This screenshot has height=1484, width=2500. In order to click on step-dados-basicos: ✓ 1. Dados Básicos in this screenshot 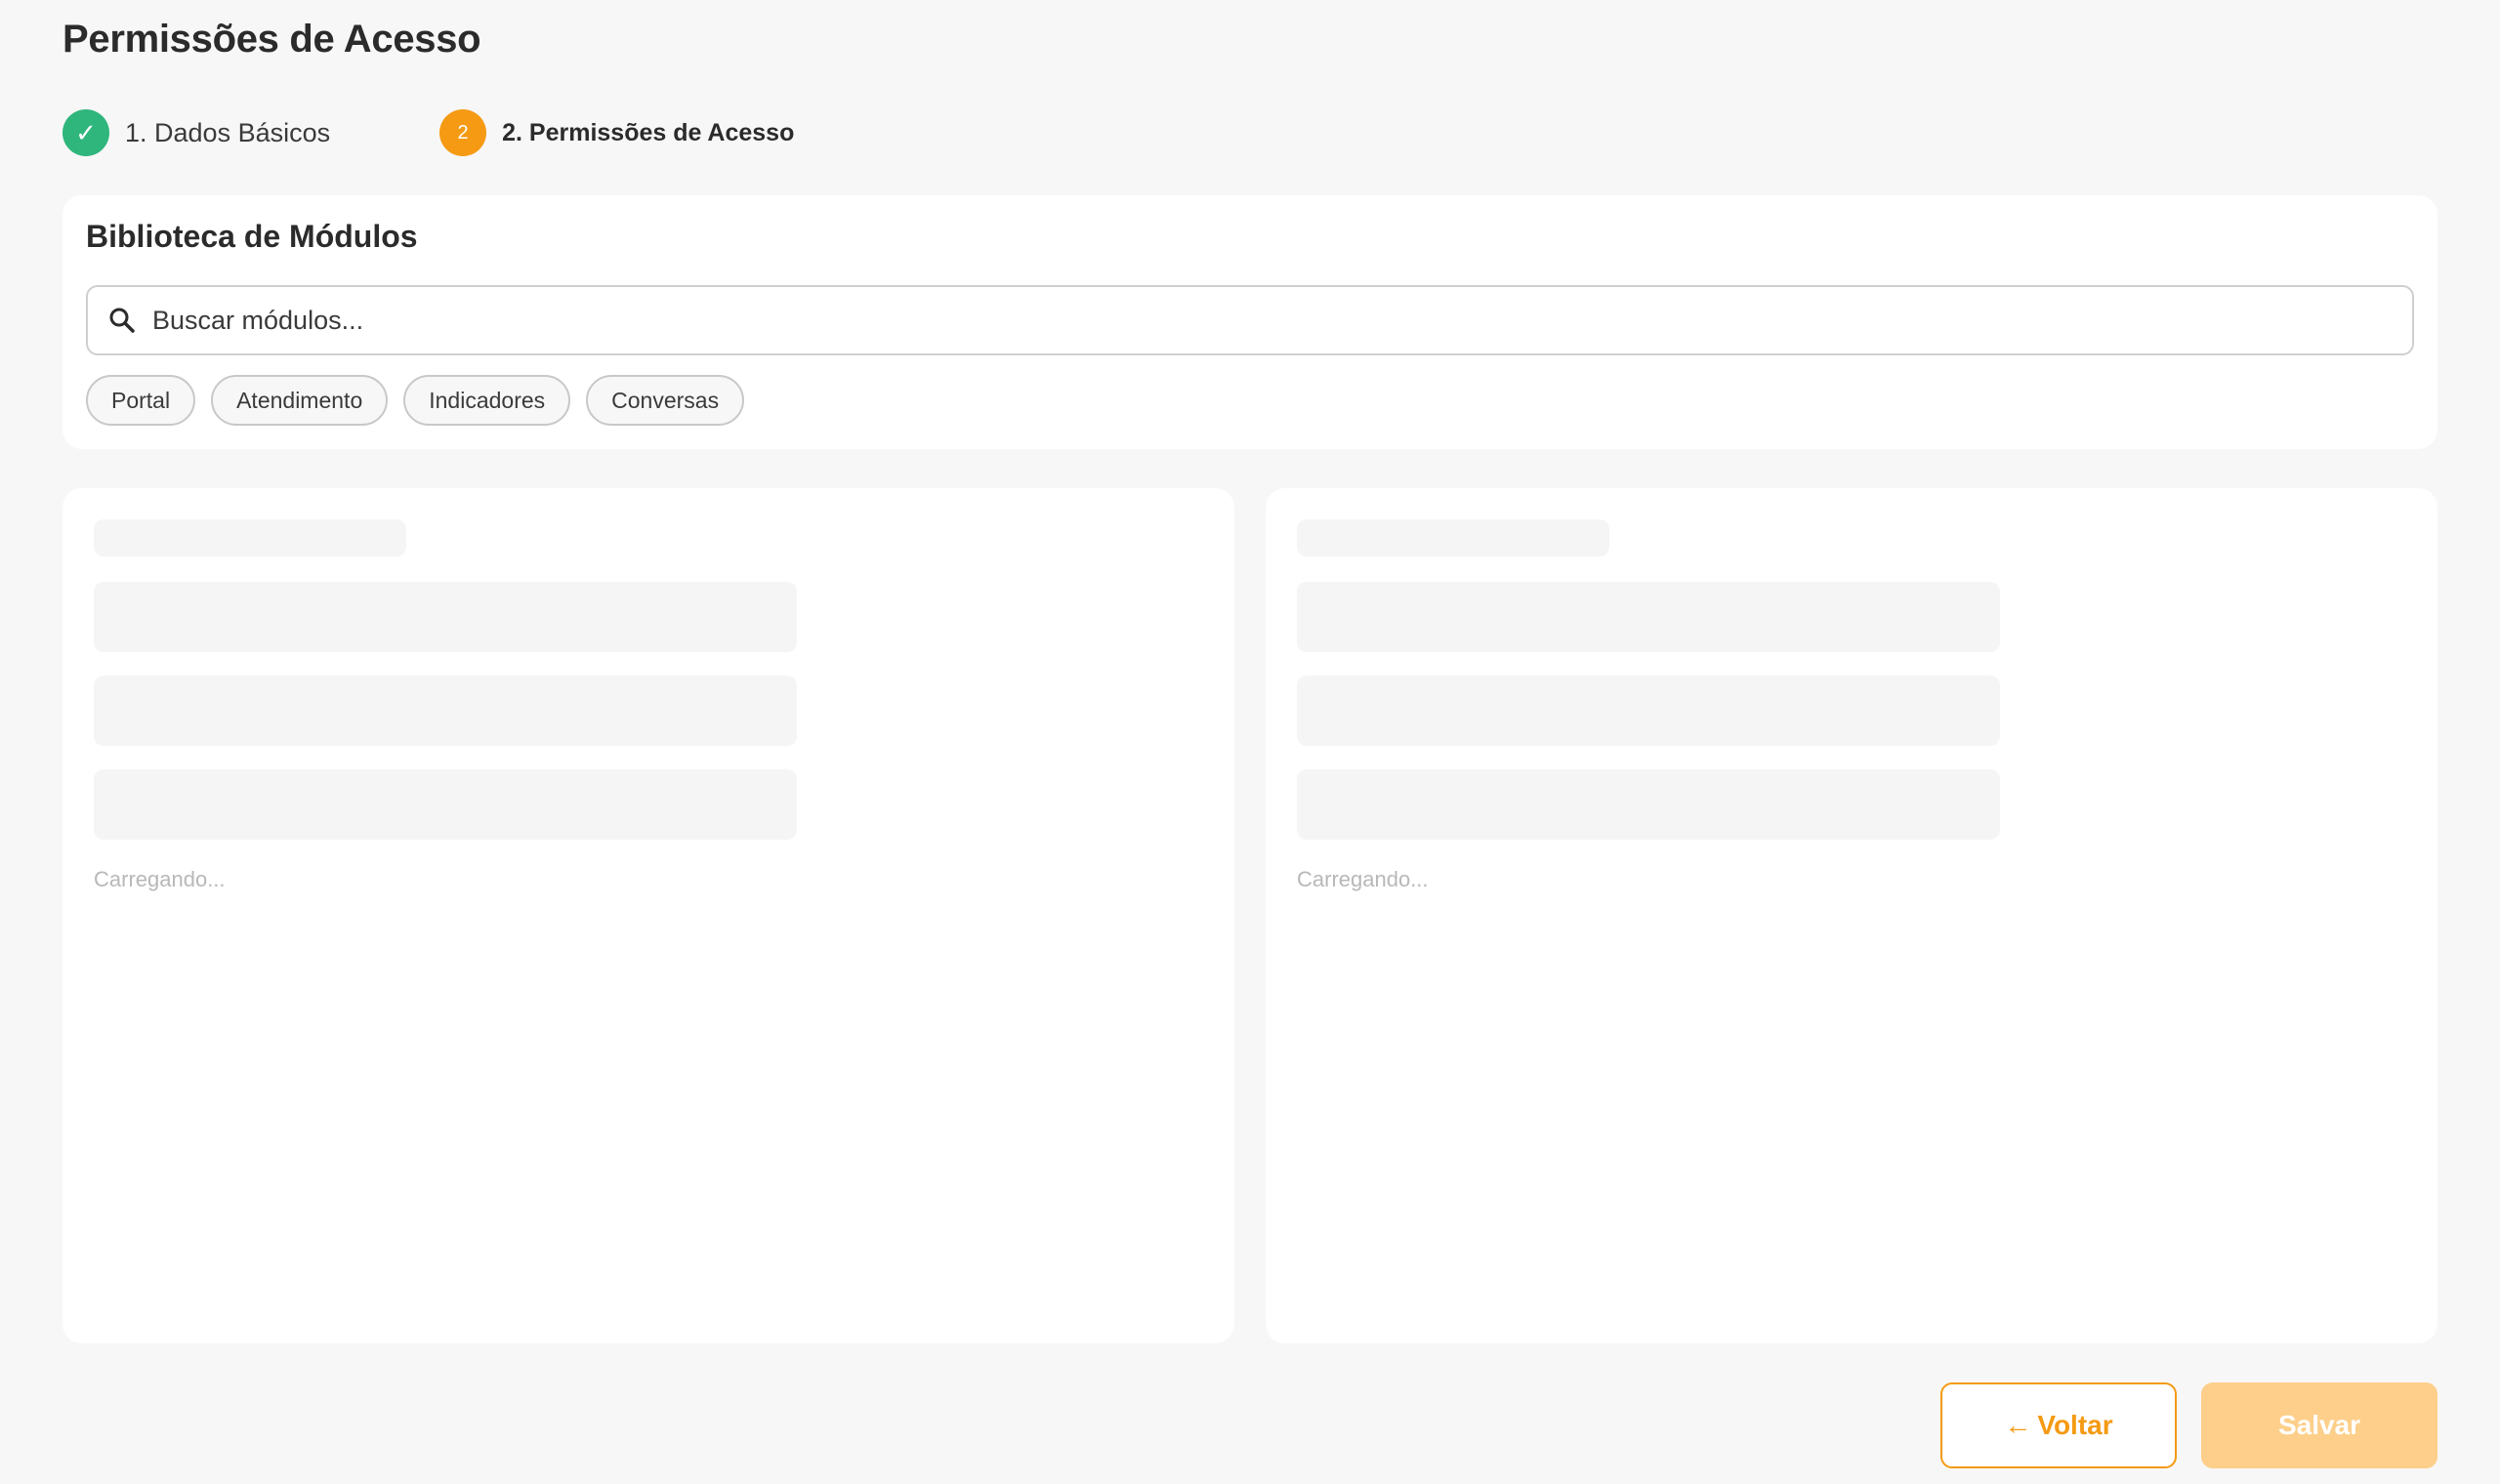, I will do `click(196, 132)`.